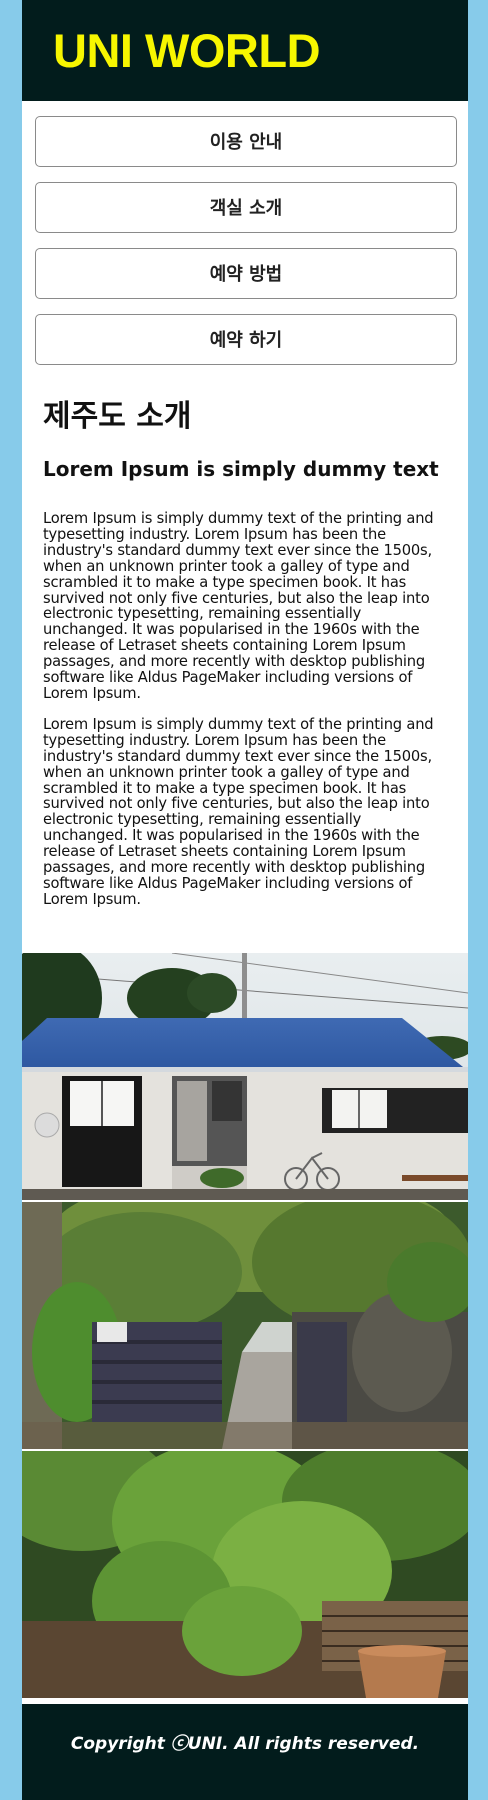 The image size is (488, 1800). What do you see at coordinates (245, 1573) in the screenshot?
I see `garden-bush-photo` at bounding box center [245, 1573].